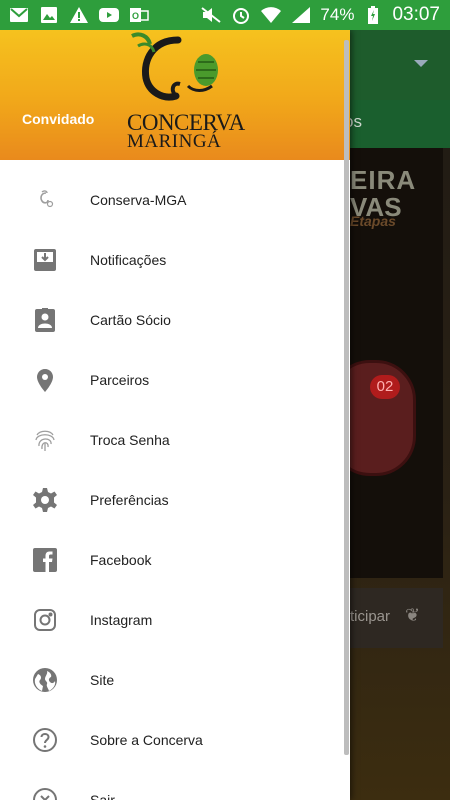 This screenshot has height=800, width=450. Describe the element at coordinates (45, 620) in the screenshot. I see `instagram-icon` at that location.